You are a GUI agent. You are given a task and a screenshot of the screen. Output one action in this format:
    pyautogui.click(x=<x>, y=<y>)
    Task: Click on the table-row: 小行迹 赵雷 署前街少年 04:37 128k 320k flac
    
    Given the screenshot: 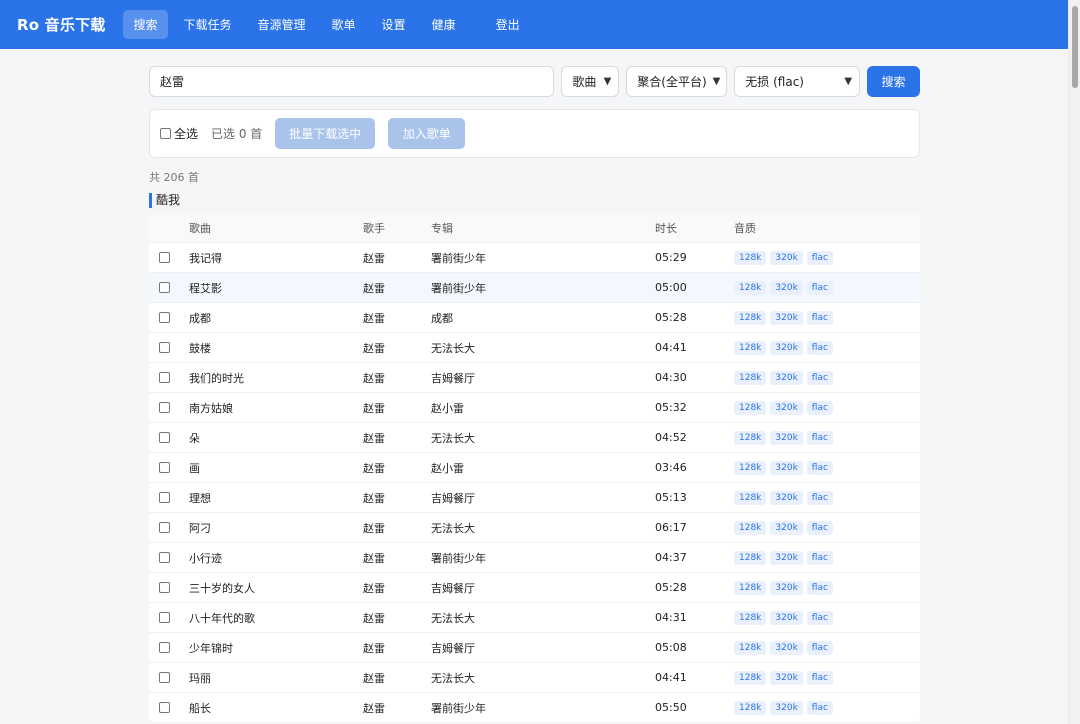 What is the action you would take?
    pyautogui.click(x=534, y=558)
    